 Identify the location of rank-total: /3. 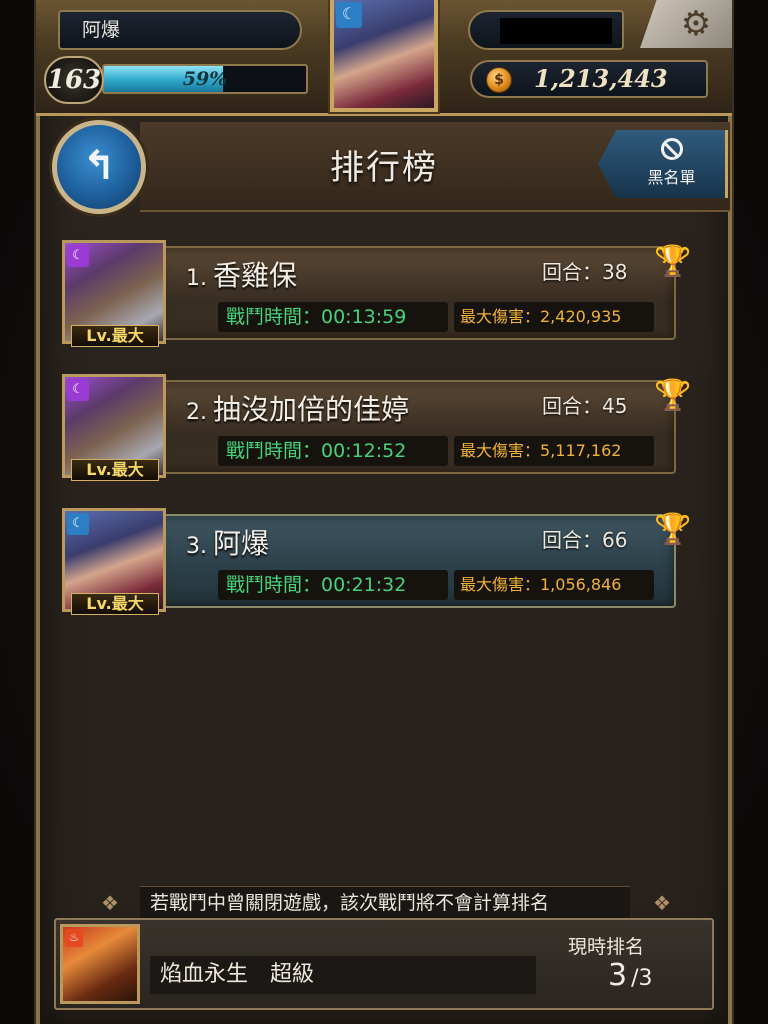
(642, 978).